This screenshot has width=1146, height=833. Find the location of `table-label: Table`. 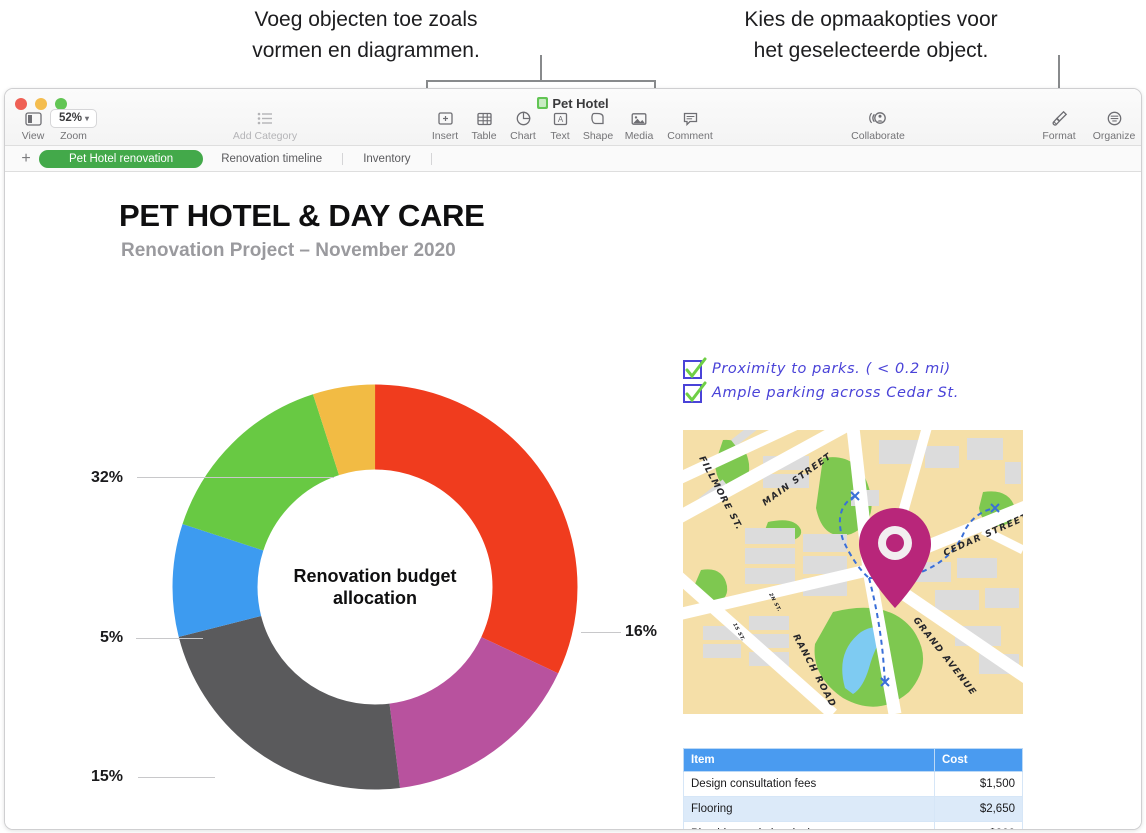

table-label: Table is located at coordinates (484, 136).